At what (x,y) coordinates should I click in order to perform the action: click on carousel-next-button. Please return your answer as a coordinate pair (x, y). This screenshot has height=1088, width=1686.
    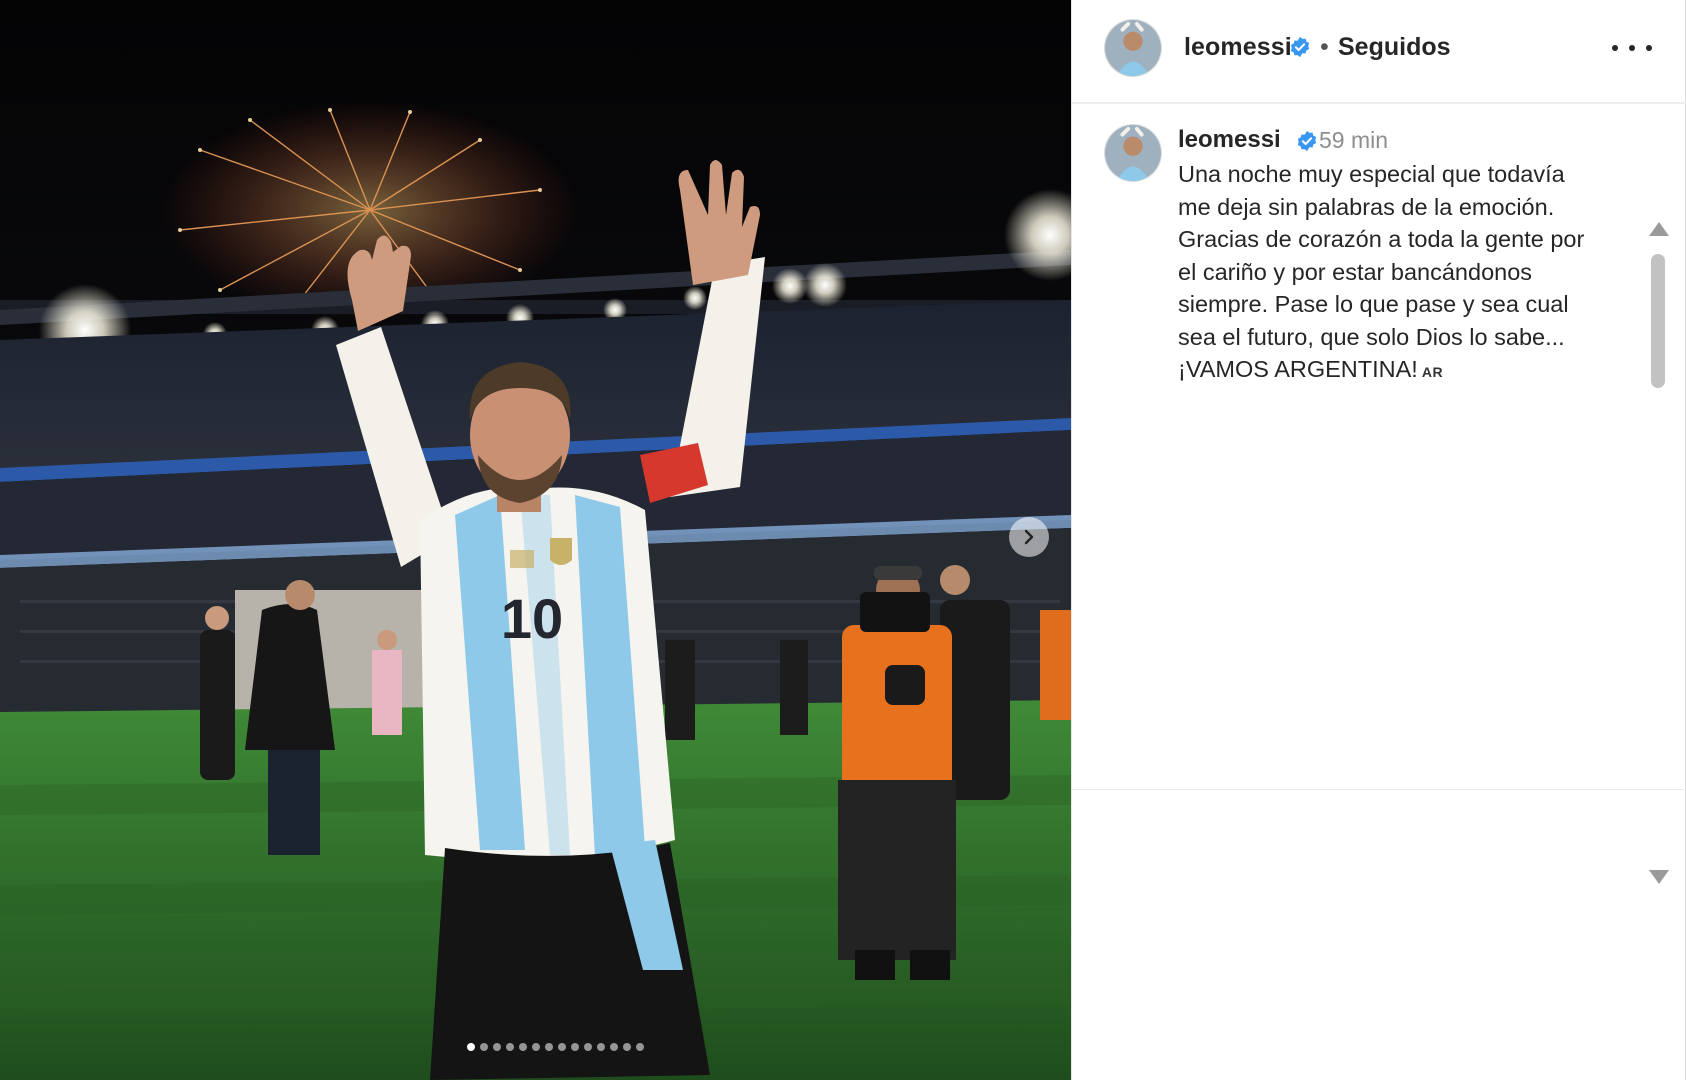
    Looking at the image, I should click on (1029, 537).